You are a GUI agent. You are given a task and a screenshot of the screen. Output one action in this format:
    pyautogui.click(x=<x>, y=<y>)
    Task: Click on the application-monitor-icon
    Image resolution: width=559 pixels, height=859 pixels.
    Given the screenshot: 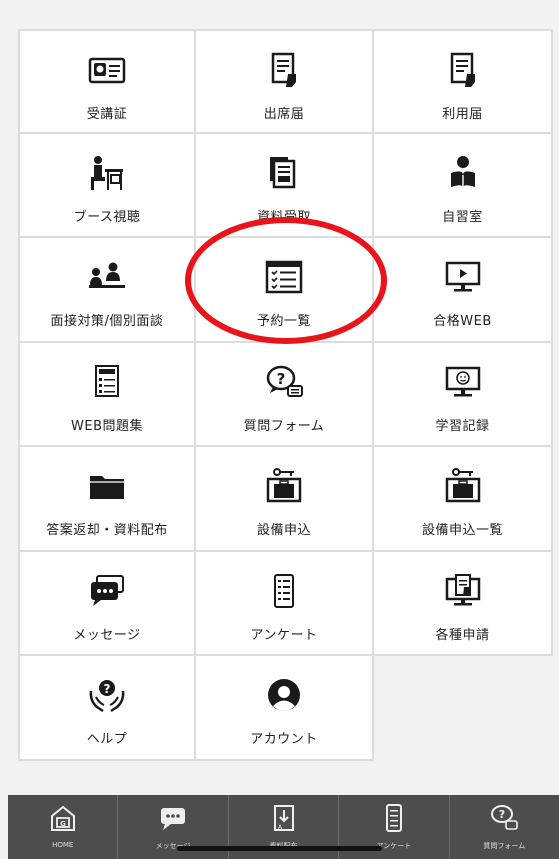 What is the action you would take?
    pyautogui.click(x=463, y=591)
    